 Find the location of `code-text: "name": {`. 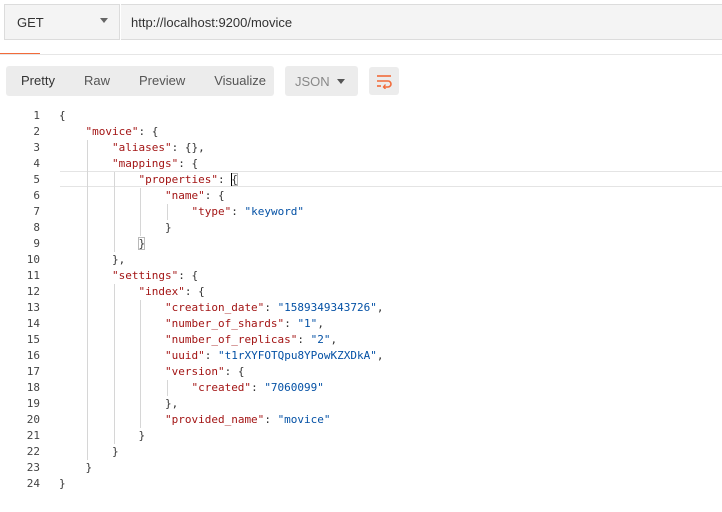

code-text: "name": { is located at coordinates (142, 196).